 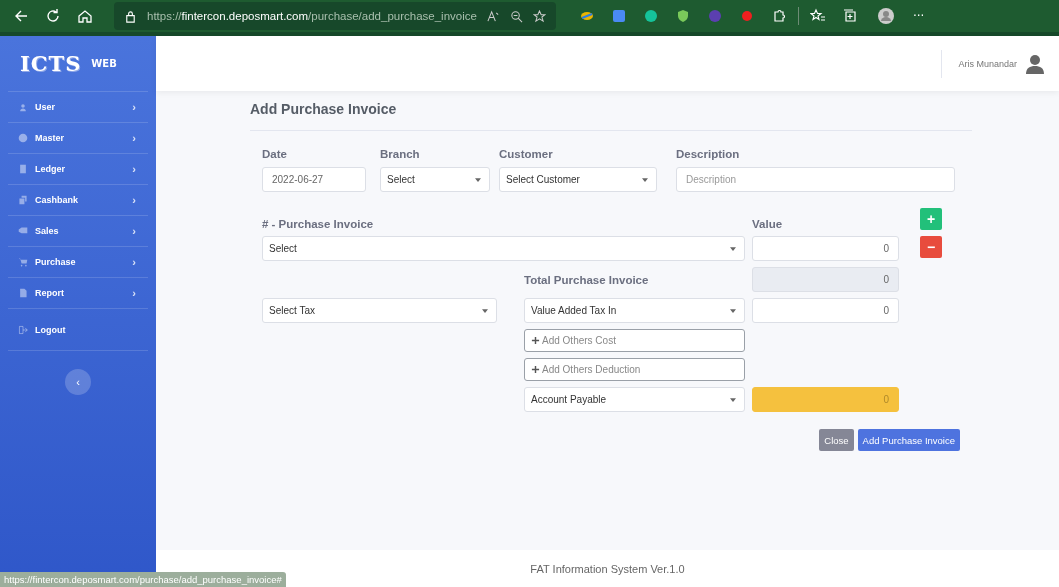 I want to click on read-aloud-icon, so click(x=493, y=16).